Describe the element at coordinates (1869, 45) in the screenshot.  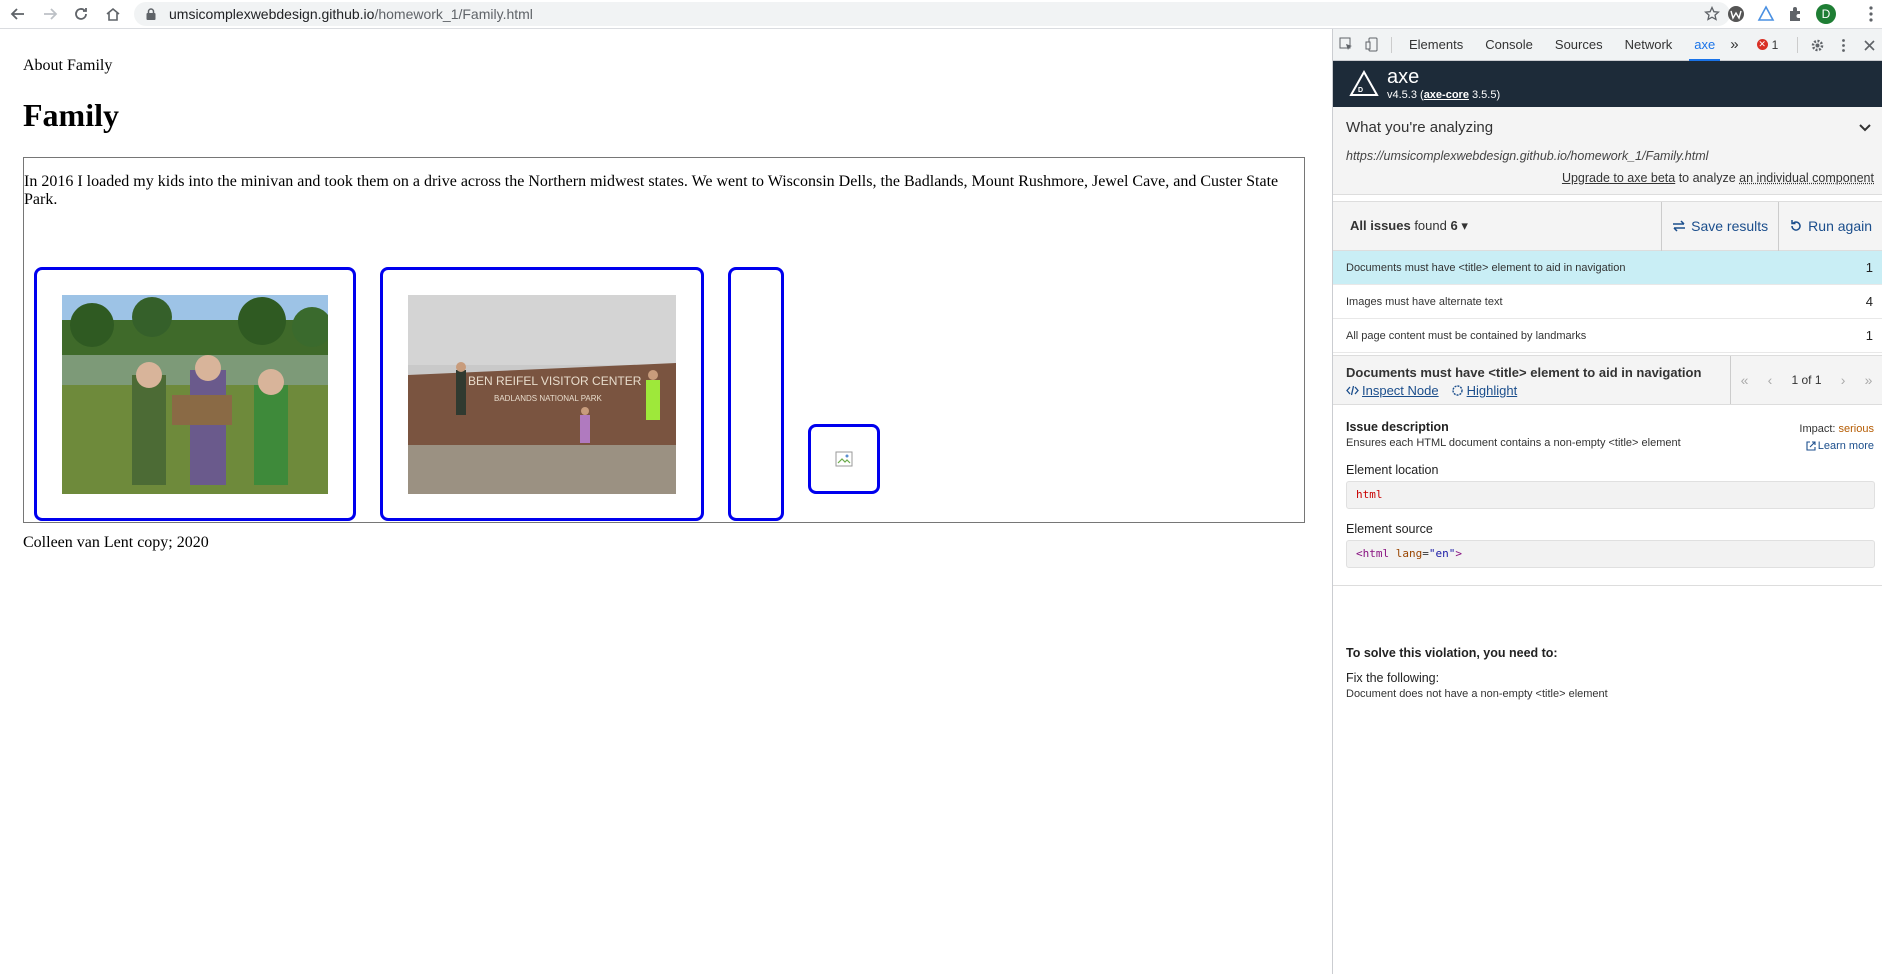
I see `close-devtools-button` at that location.